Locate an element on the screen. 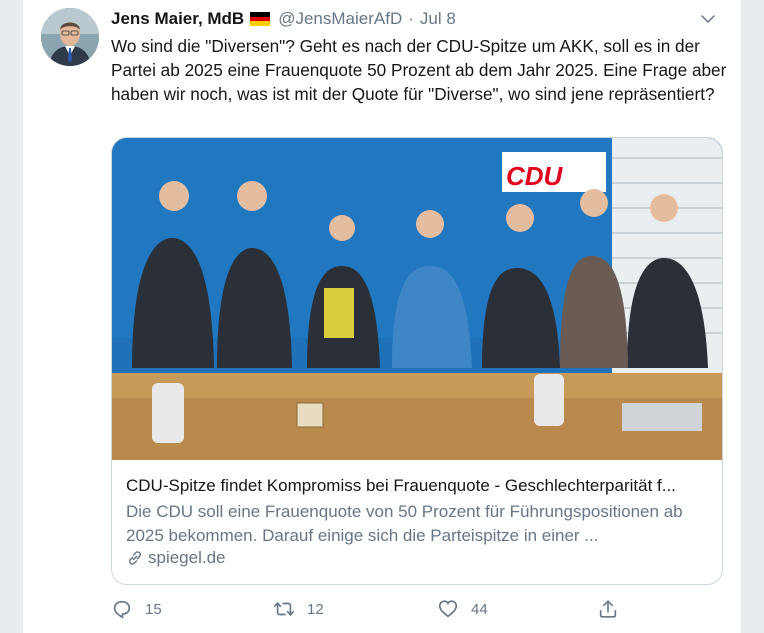 Image resolution: width=764 pixels, height=633 pixels. author-name: Jens Maier, MdB is located at coordinates (177, 19).